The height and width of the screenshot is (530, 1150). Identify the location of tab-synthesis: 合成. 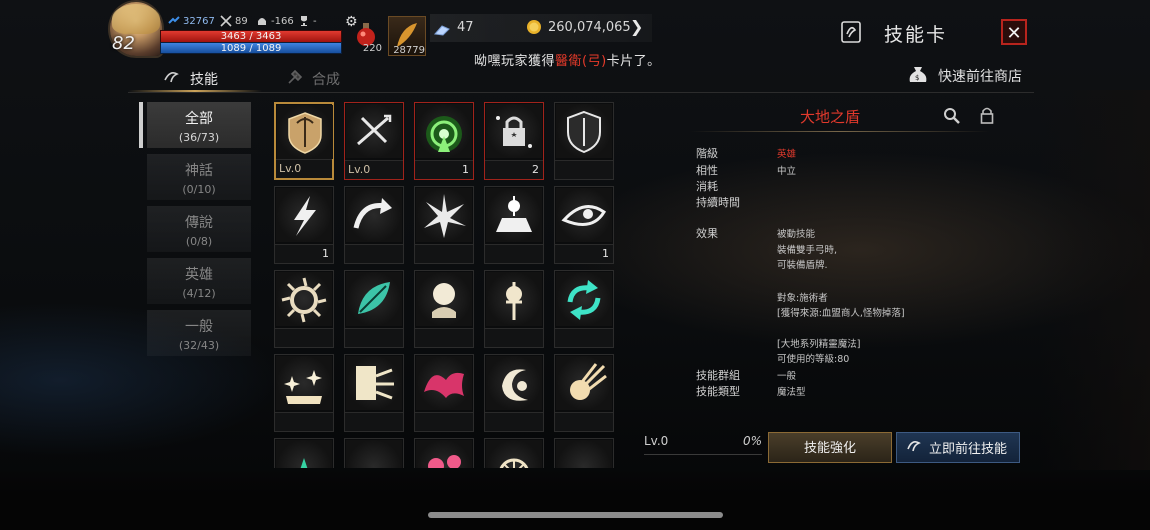
(313, 79).